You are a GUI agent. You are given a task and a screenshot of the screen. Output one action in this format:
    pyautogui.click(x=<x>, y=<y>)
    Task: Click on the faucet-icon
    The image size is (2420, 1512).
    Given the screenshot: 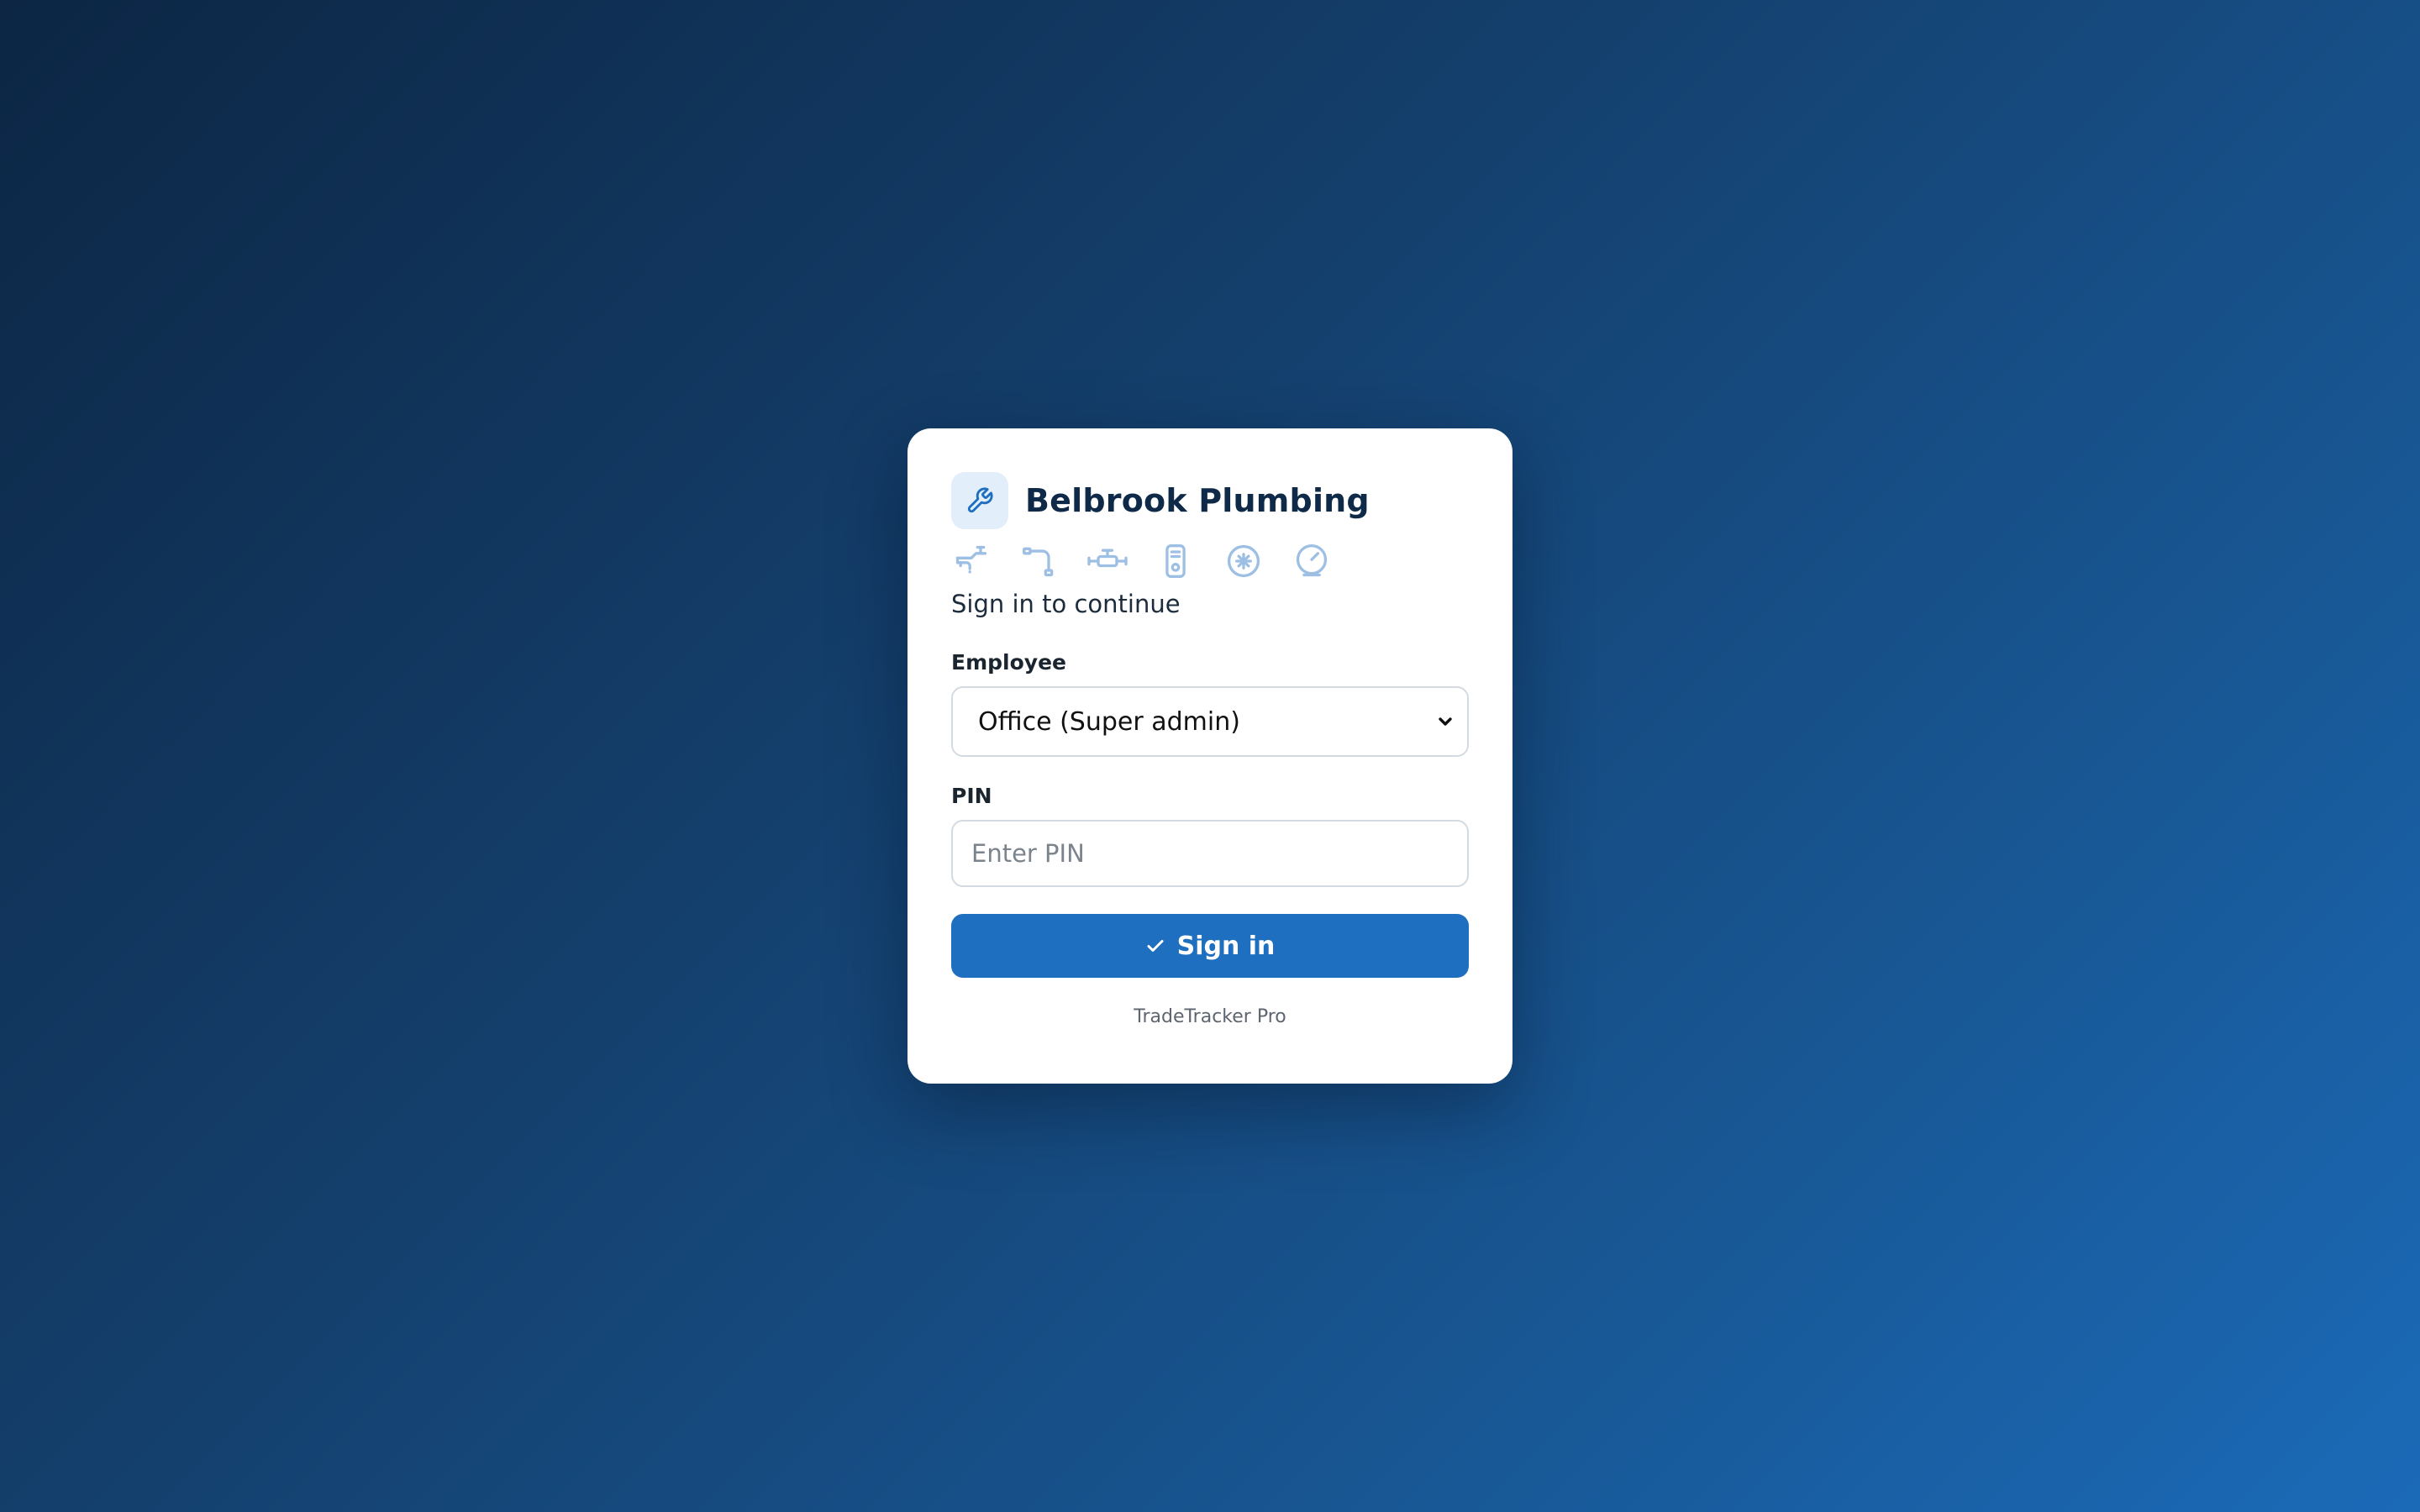 What is the action you would take?
    pyautogui.click(x=971, y=561)
    